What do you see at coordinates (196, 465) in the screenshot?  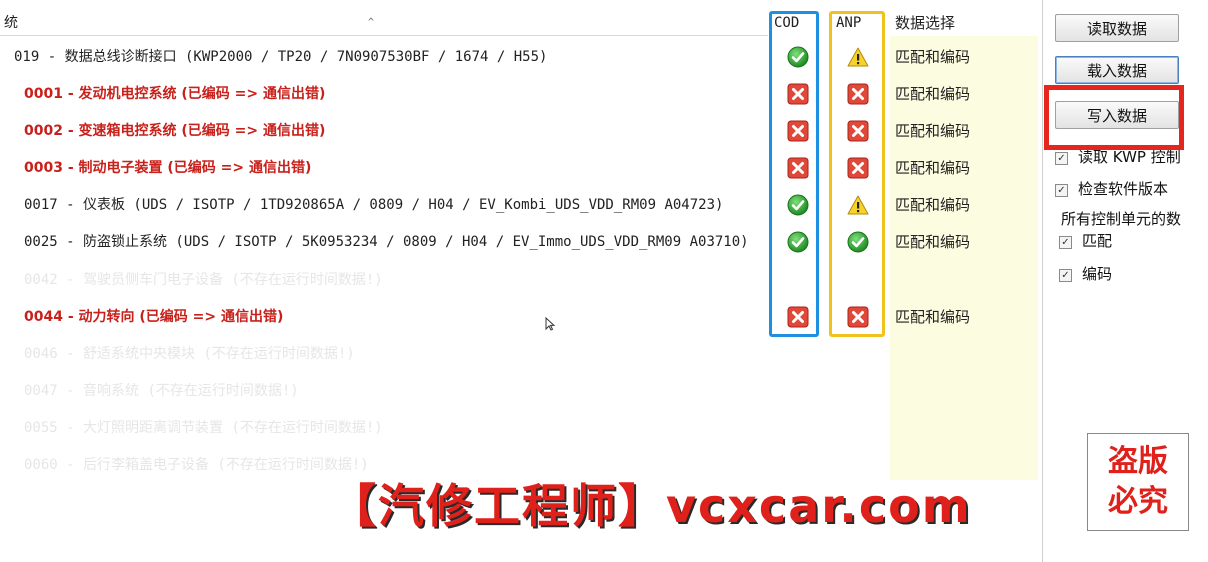 I see `module-label: 0060 - 后行李箱盖电子设备 (不存在运行时间数据!)` at bounding box center [196, 465].